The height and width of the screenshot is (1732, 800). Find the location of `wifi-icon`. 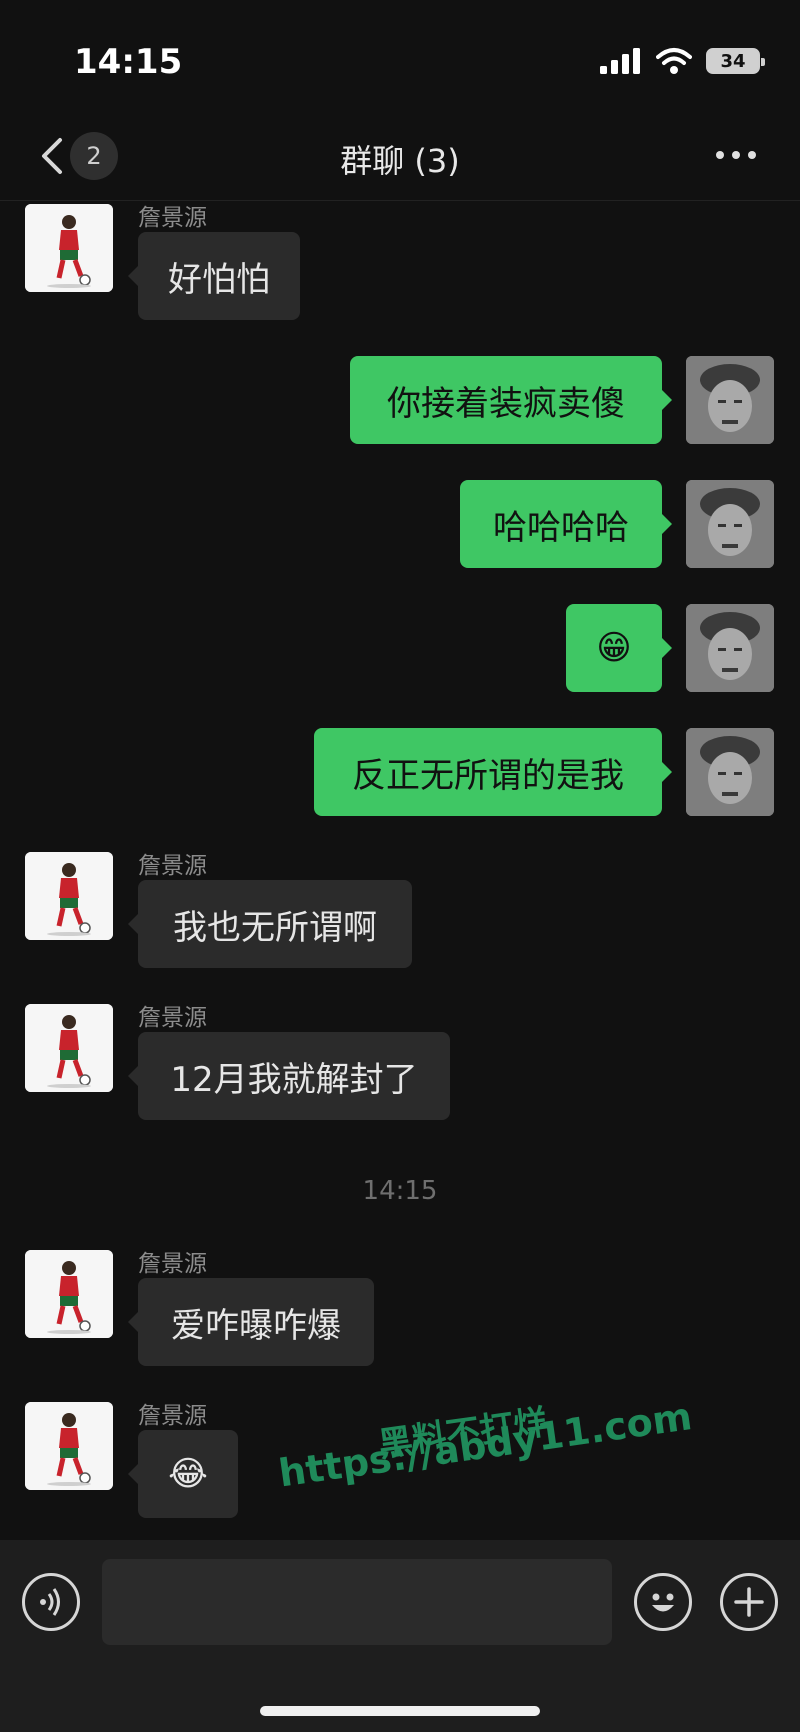

wifi-icon is located at coordinates (674, 61).